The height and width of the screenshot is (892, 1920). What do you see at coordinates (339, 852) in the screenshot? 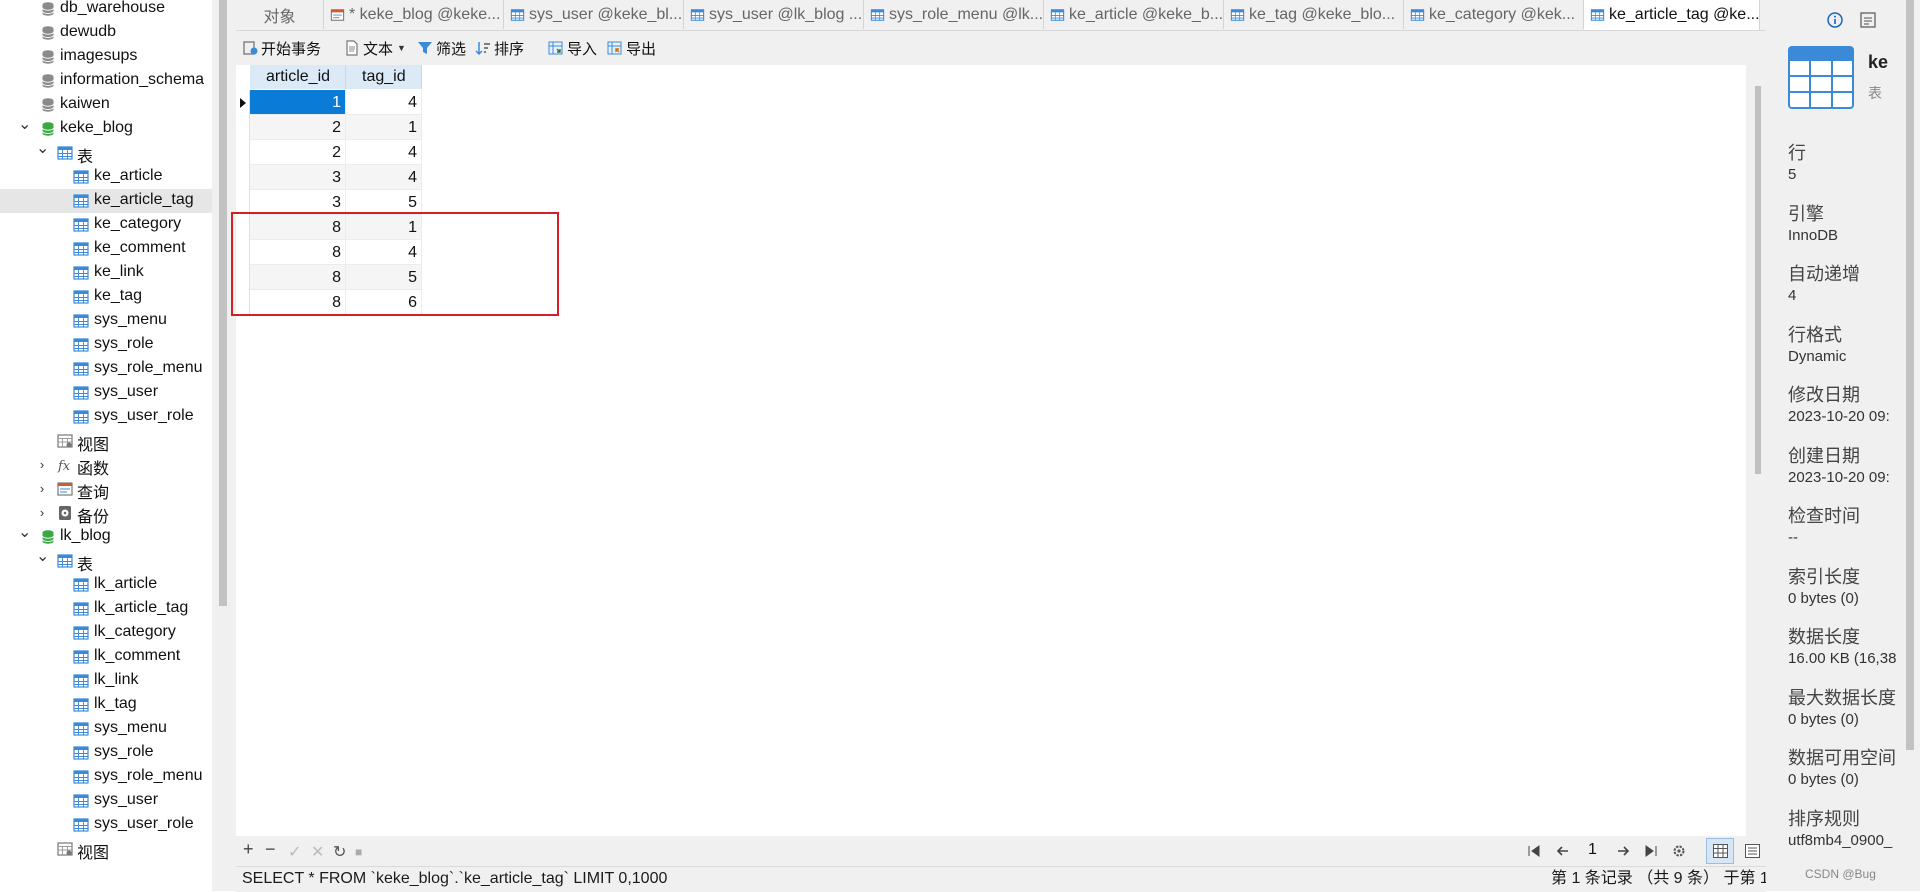
I see `refresh-button: ↻` at bounding box center [339, 852].